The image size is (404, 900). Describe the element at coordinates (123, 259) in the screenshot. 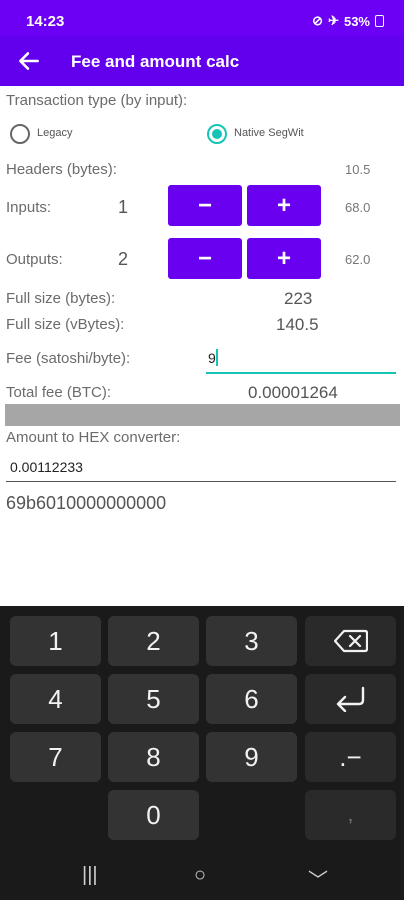

I see `outputs-count: 2` at that location.